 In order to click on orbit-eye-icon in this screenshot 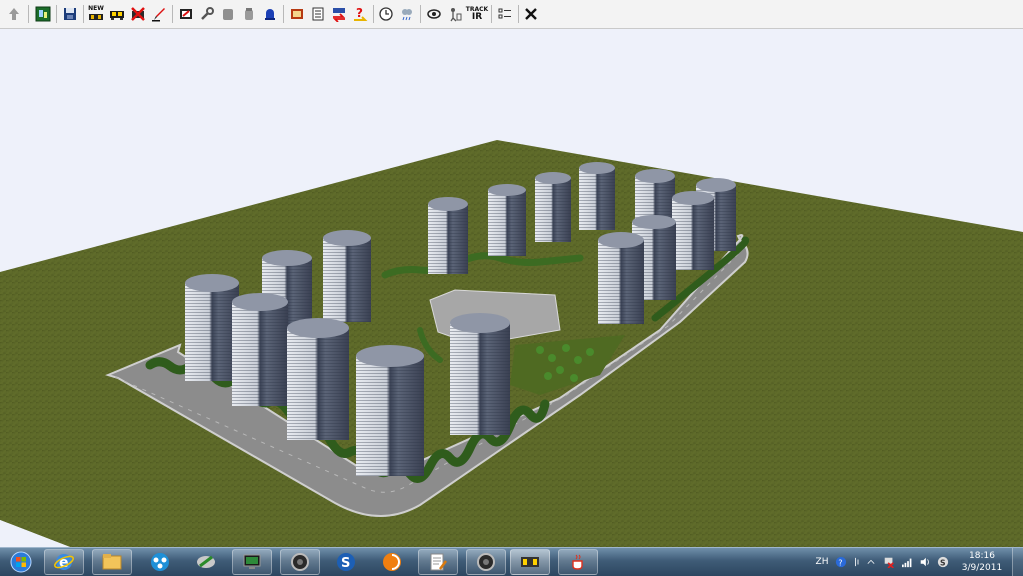, I will do `click(434, 14)`.